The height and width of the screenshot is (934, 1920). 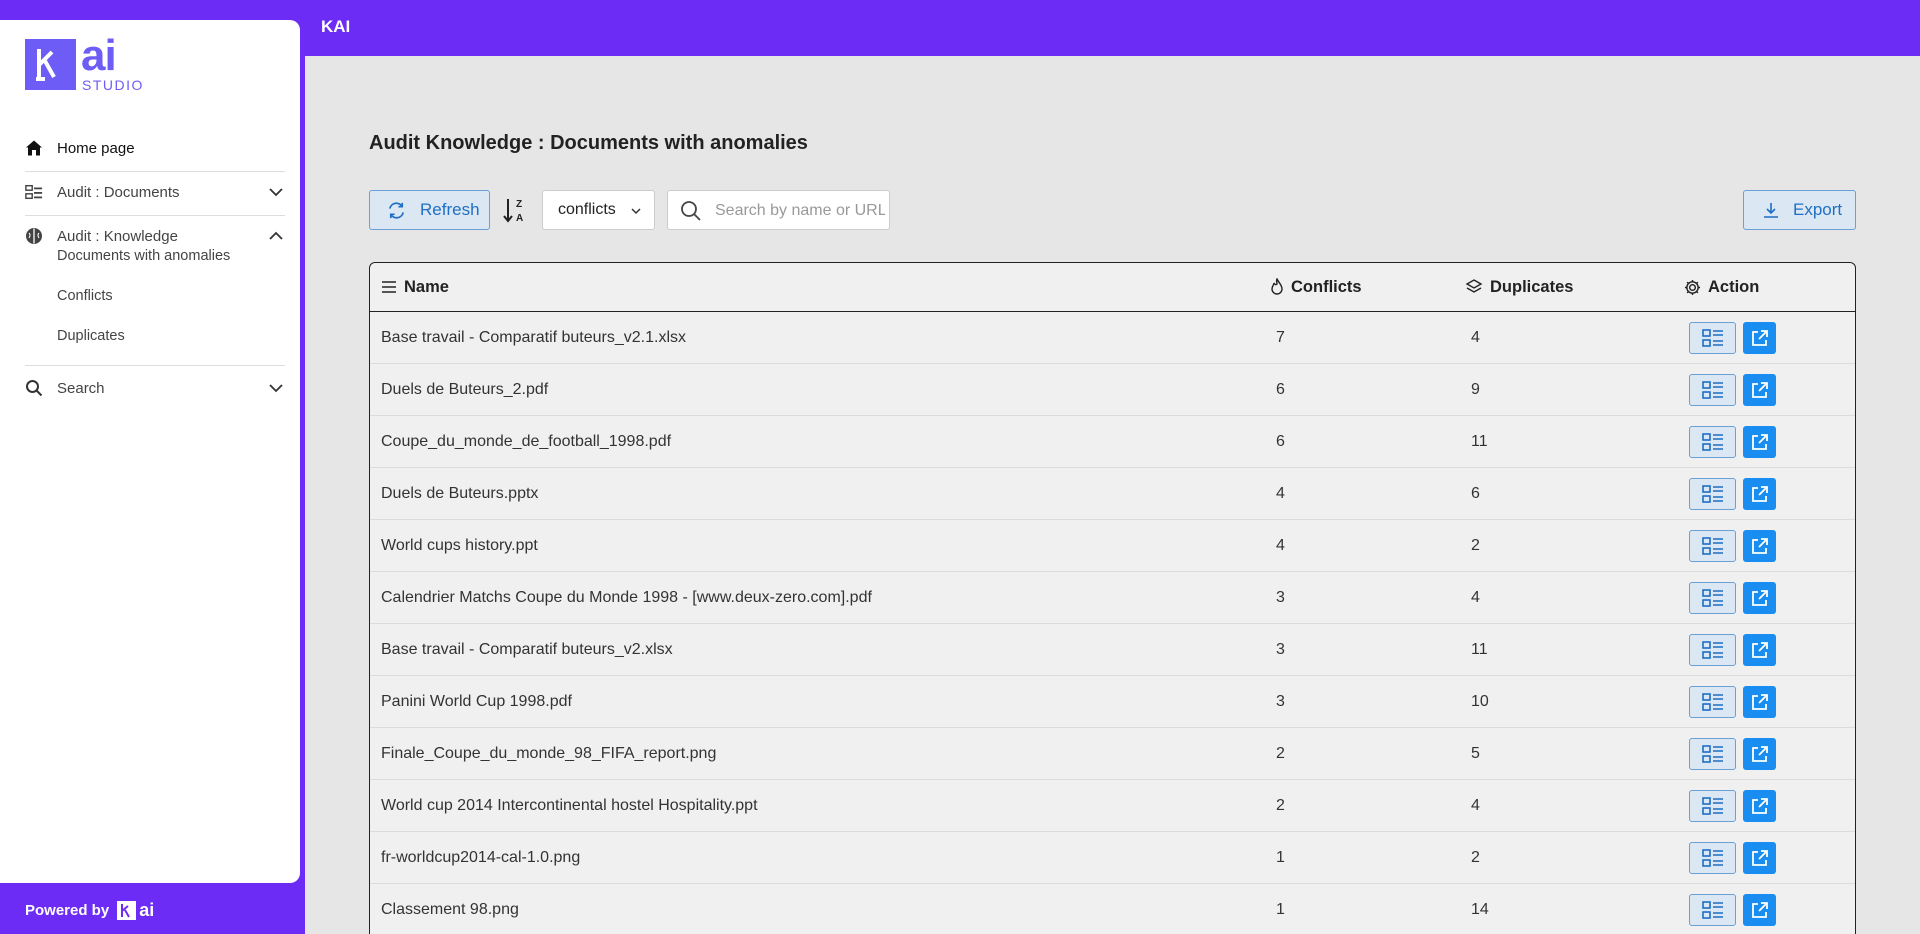 I want to click on table-row: World cups history.ppt 4 2, so click(x=1112, y=546).